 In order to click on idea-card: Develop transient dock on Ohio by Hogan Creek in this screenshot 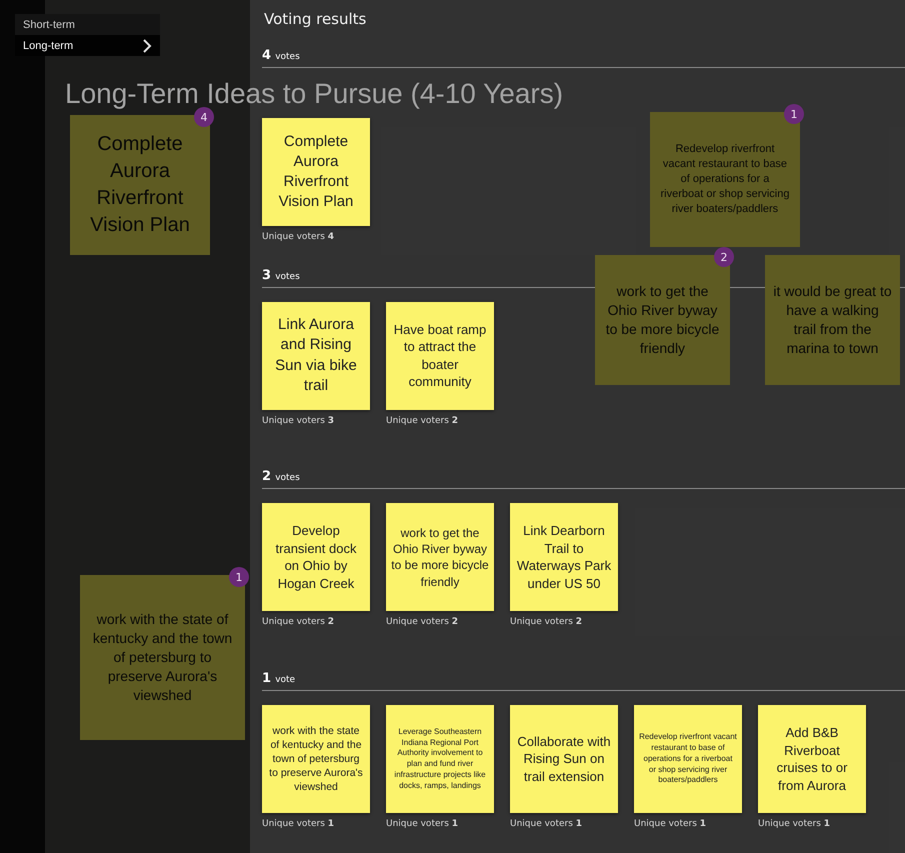, I will do `click(316, 557)`.